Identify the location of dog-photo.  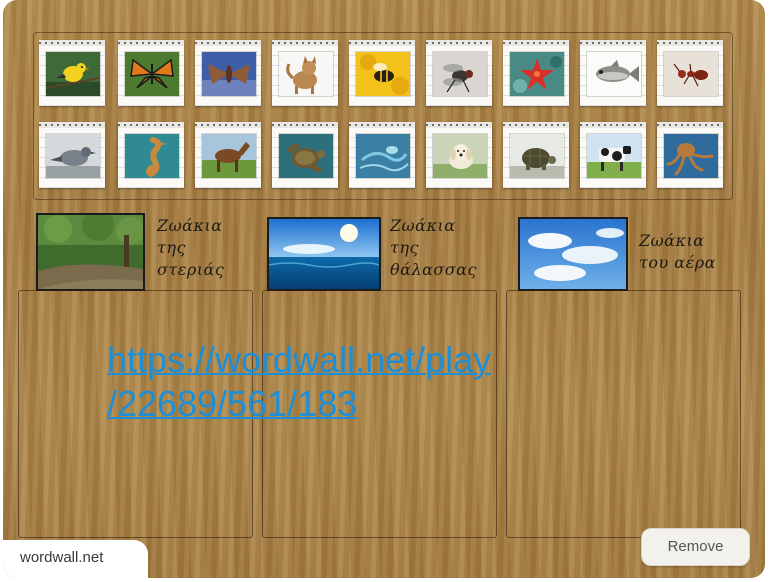
(460, 156).